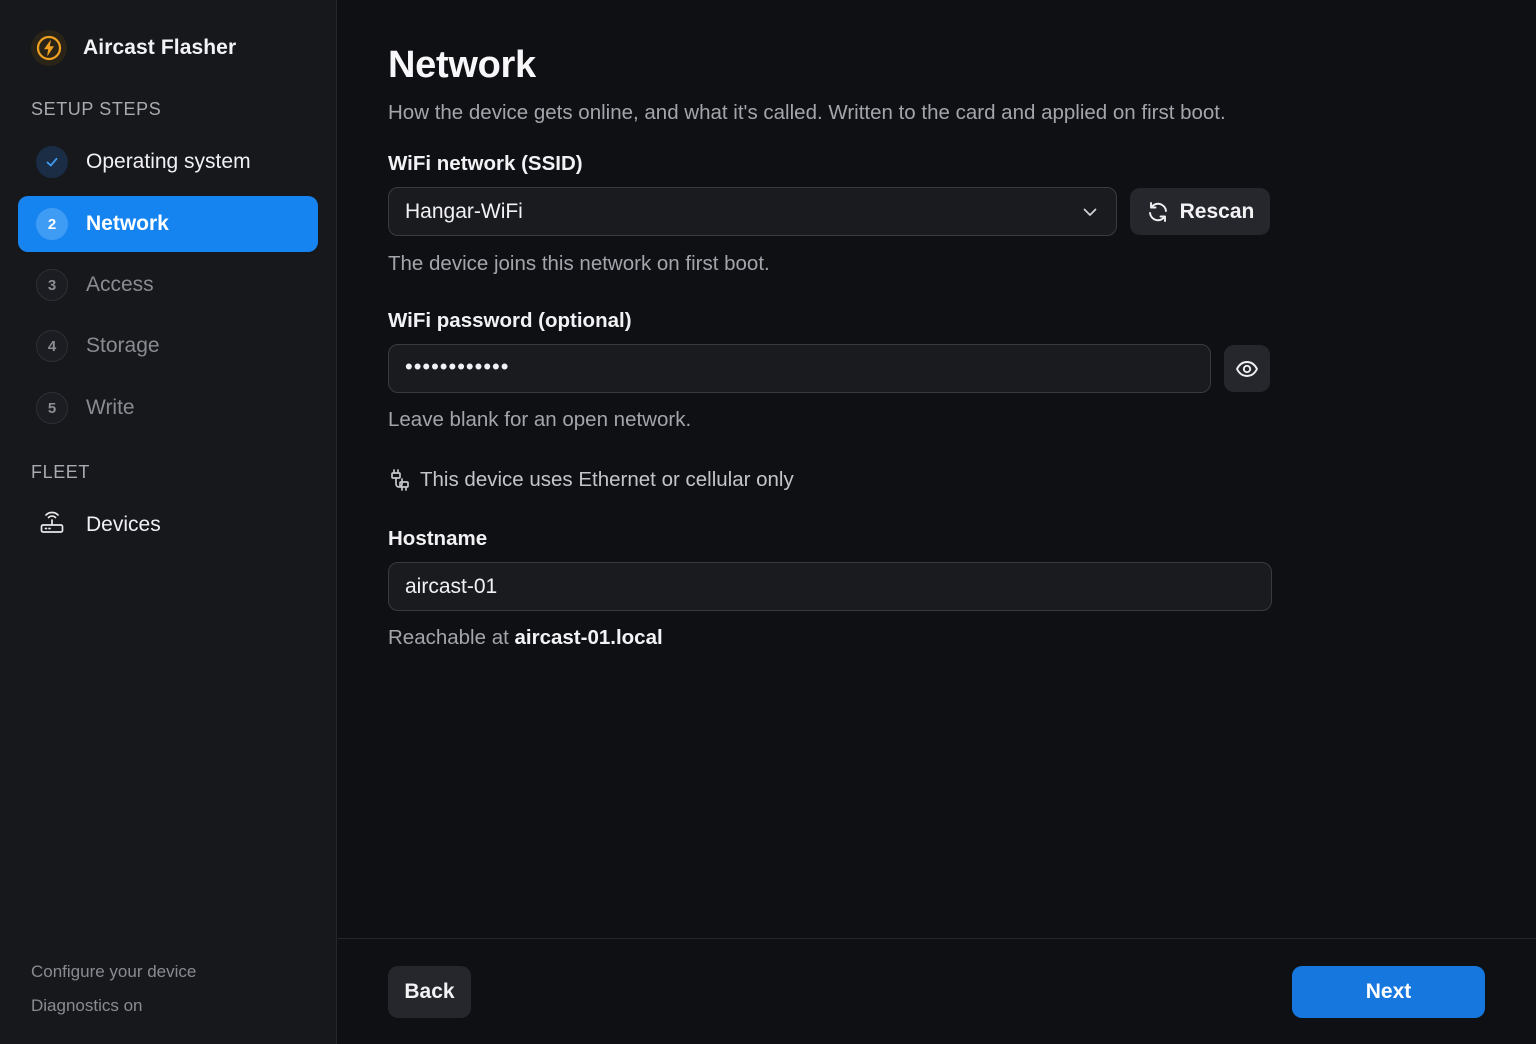  What do you see at coordinates (49, 48) in the screenshot?
I see `lightning-logo-icon` at bounding box center [49, 48].